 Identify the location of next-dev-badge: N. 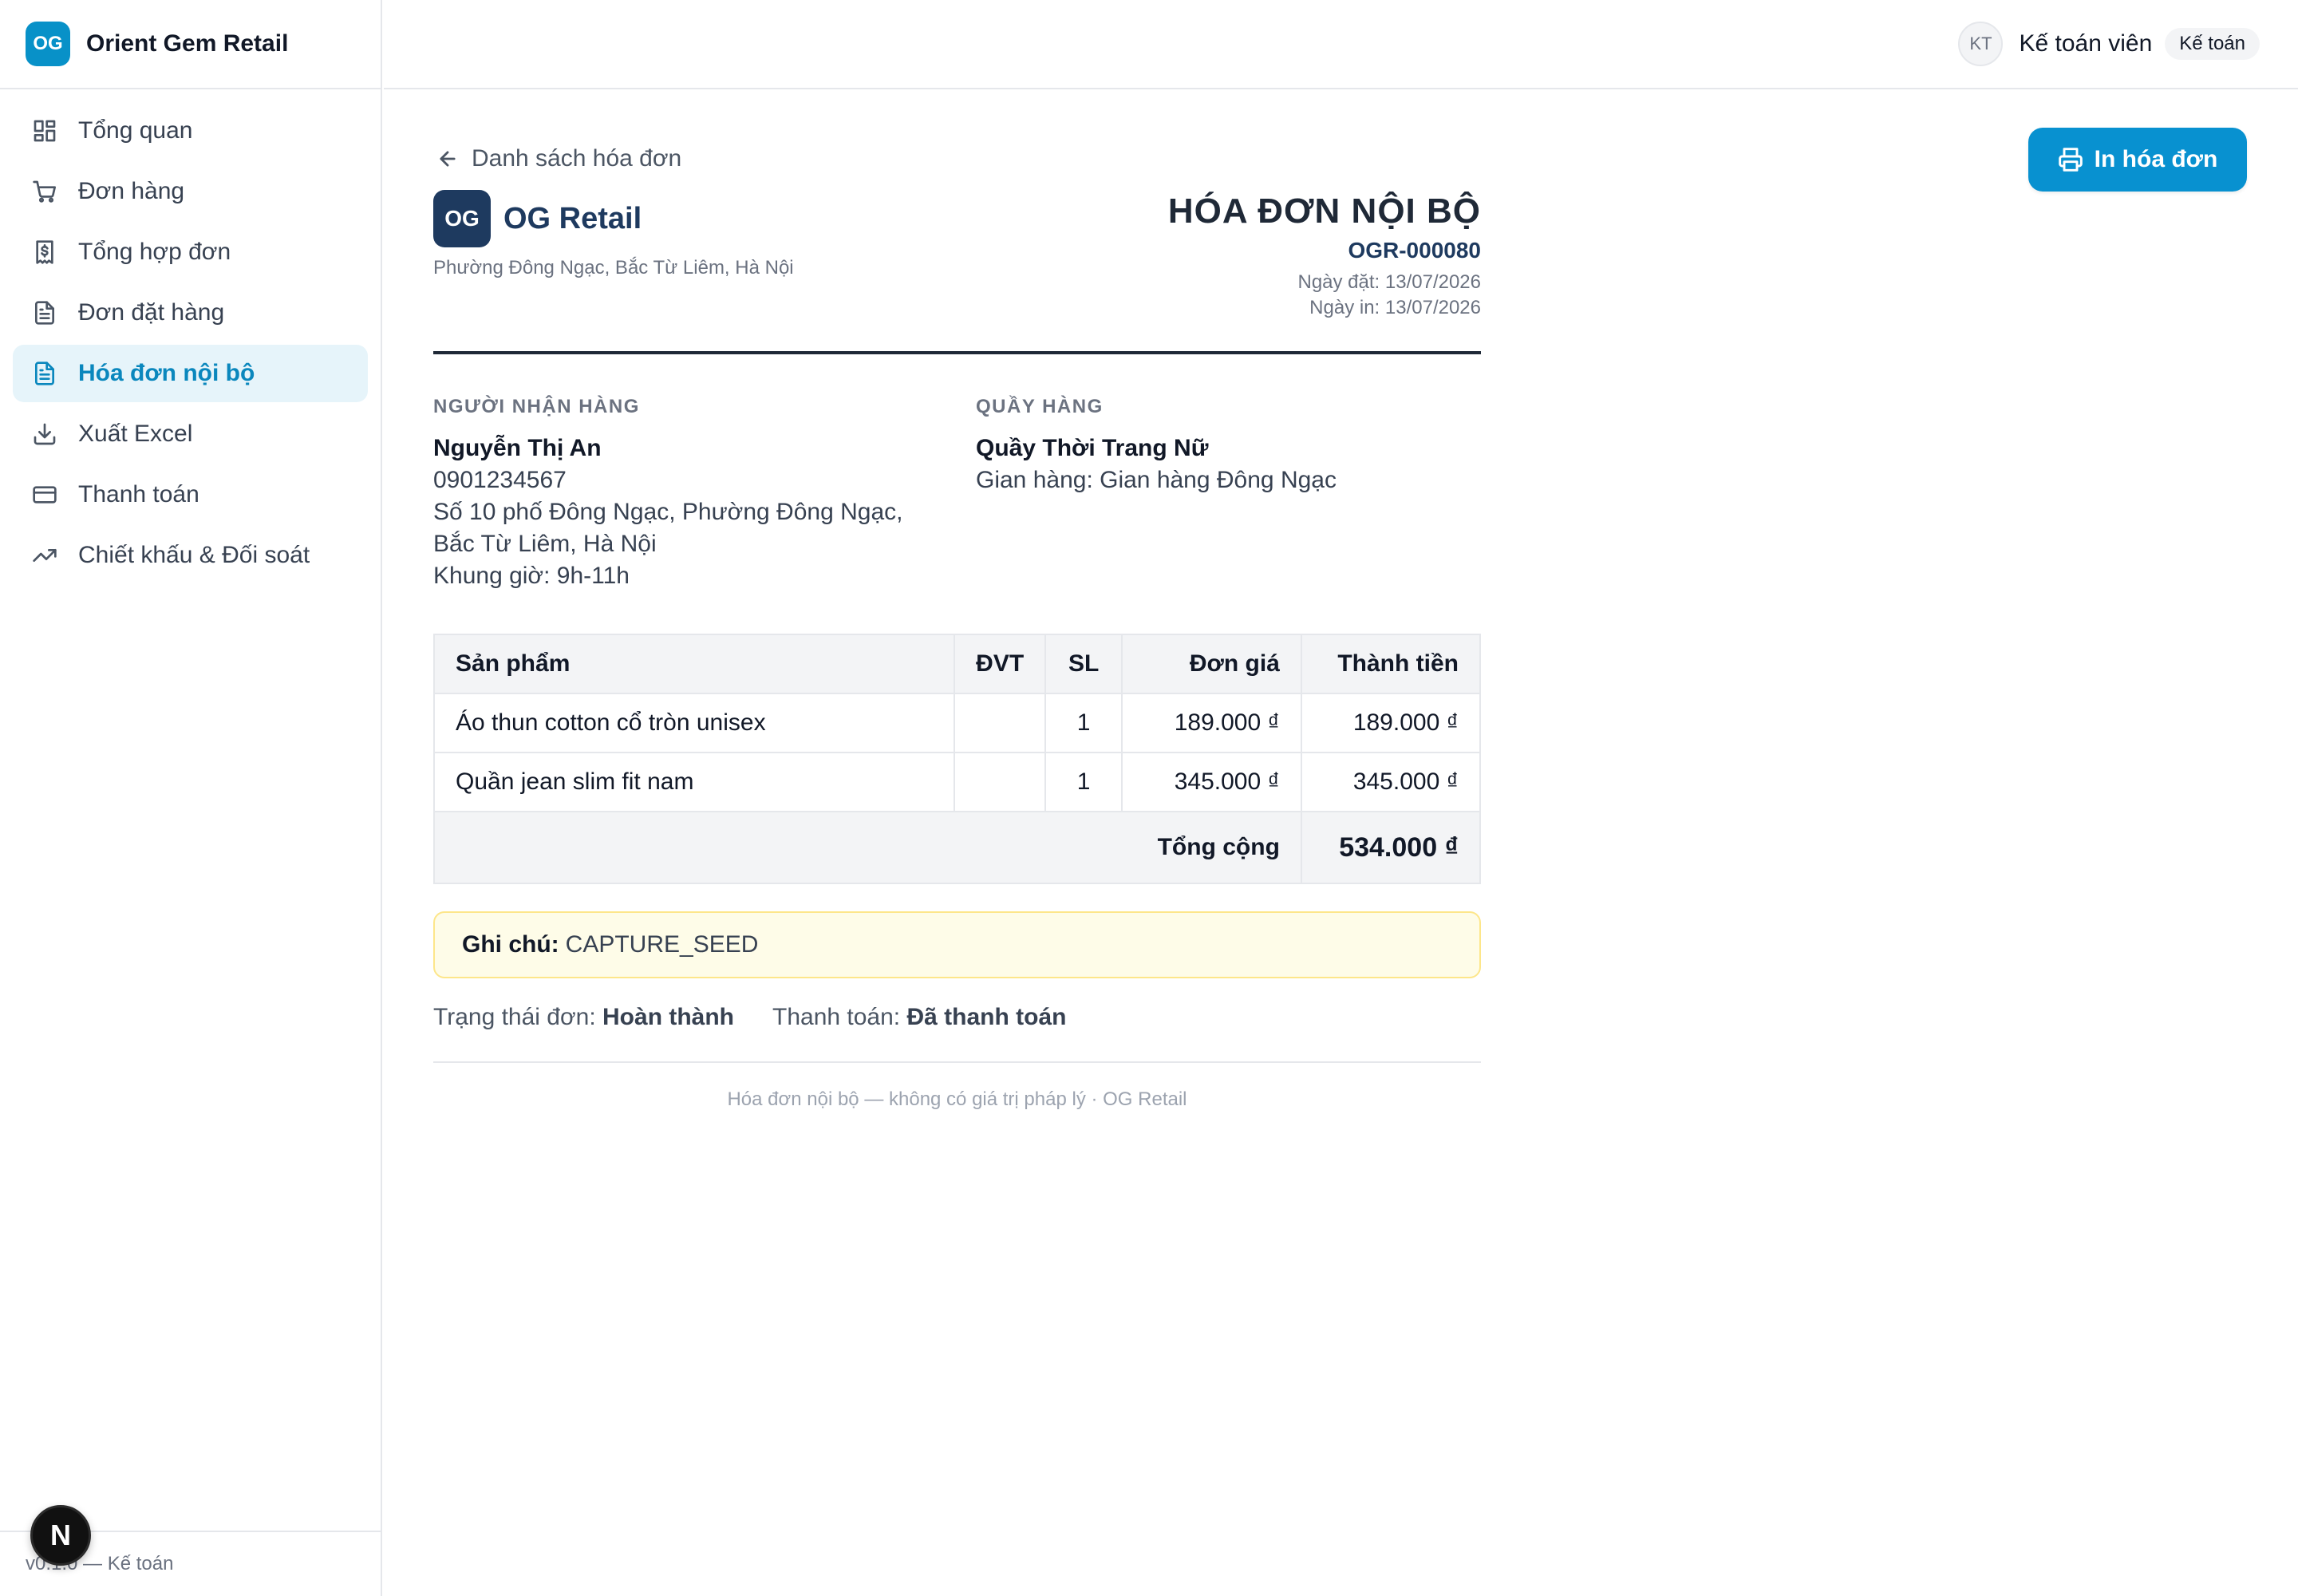
(61, 1535).